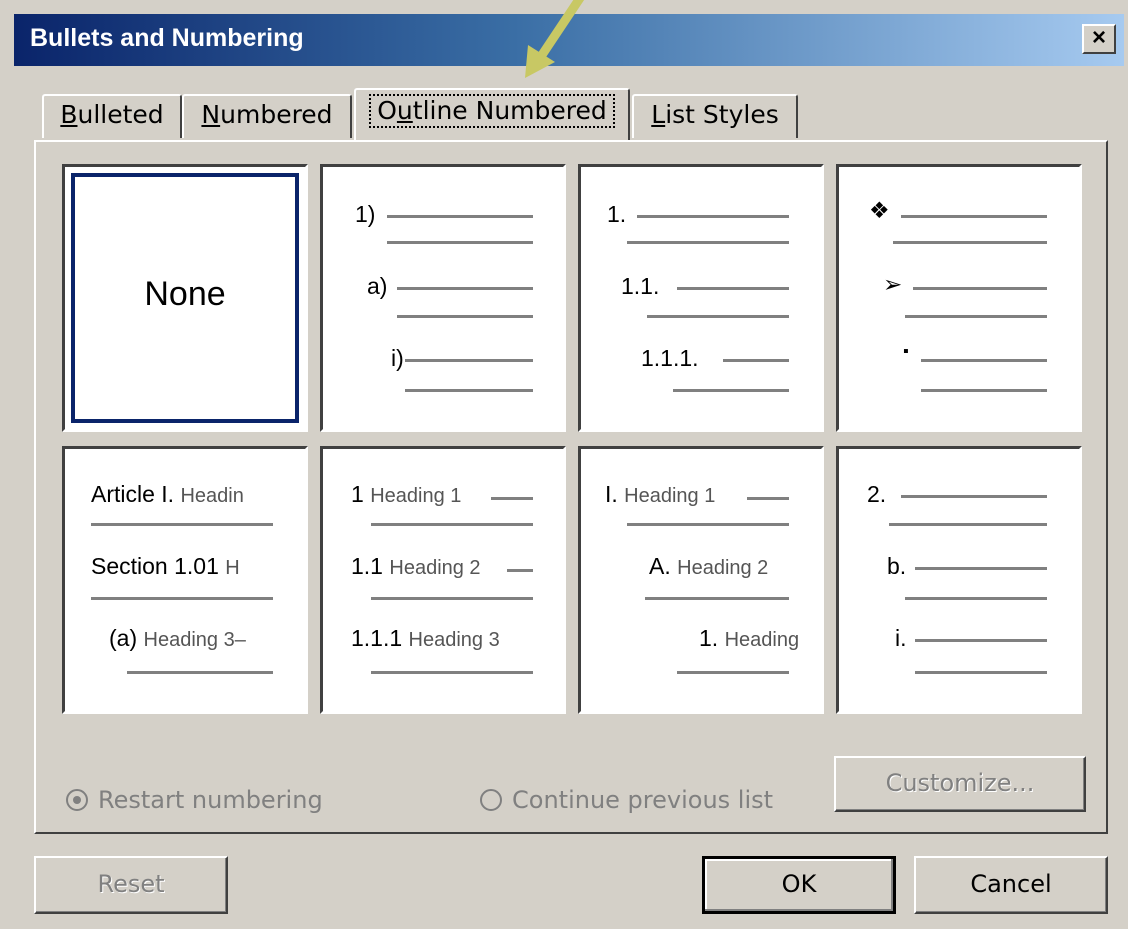  What do you see at coordinates (492, 114) in the screenshot?
I see `tab-outline-numbered: Outline Numbered` at bounding box center [492, 114].